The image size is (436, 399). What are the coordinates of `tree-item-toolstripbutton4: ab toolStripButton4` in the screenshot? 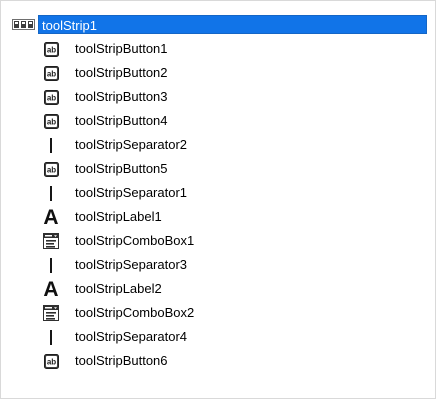 It's located at (103, 121).